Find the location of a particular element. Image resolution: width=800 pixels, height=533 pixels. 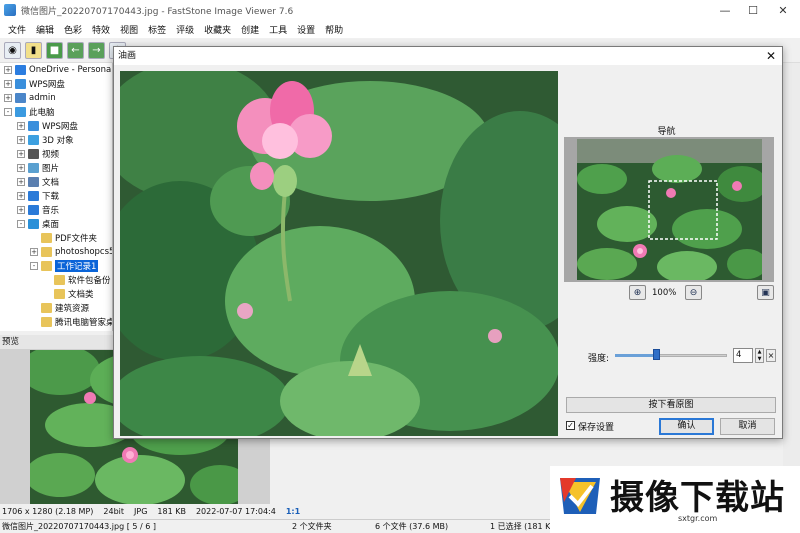

zoom-out-icon: ⊖ is located at coordinates (693, 292).